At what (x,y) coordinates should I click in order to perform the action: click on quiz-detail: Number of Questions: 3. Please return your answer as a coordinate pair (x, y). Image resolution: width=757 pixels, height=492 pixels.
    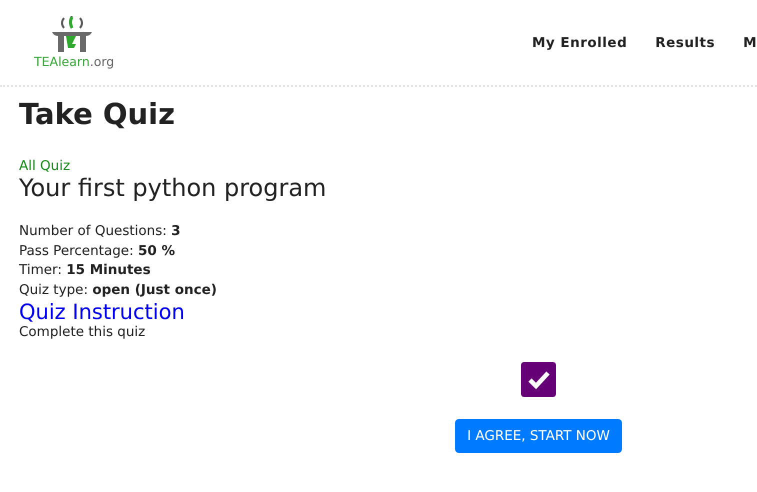
    Looking at the image, I should click on (100, 231).